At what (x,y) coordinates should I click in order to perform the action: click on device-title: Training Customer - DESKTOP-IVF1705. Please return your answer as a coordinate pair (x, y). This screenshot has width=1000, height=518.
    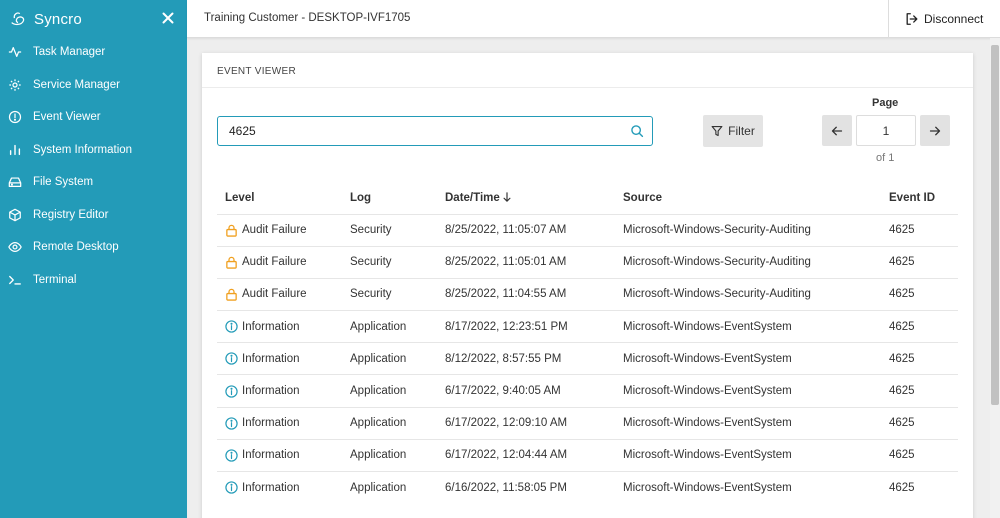
    Looking at the image, I should click on (307, 18).